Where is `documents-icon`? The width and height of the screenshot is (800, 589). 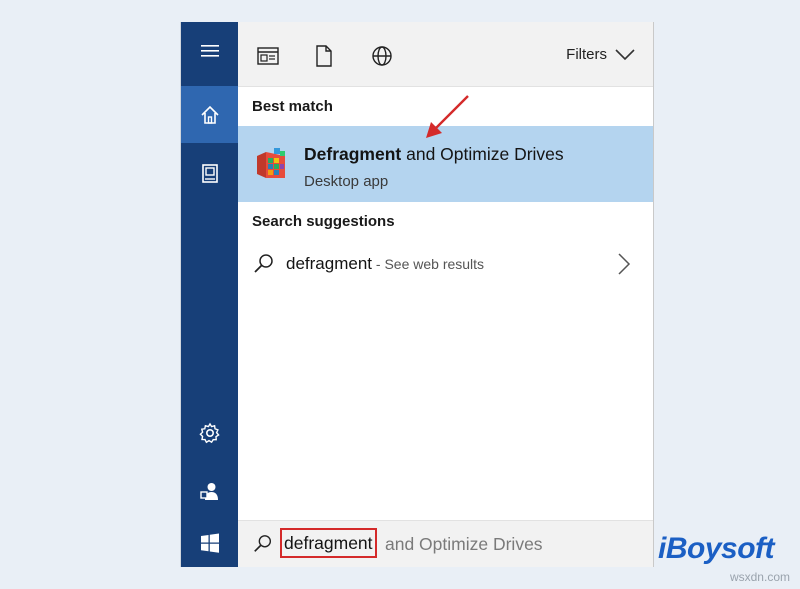 documents-icon is located at coordinates (209, 173).